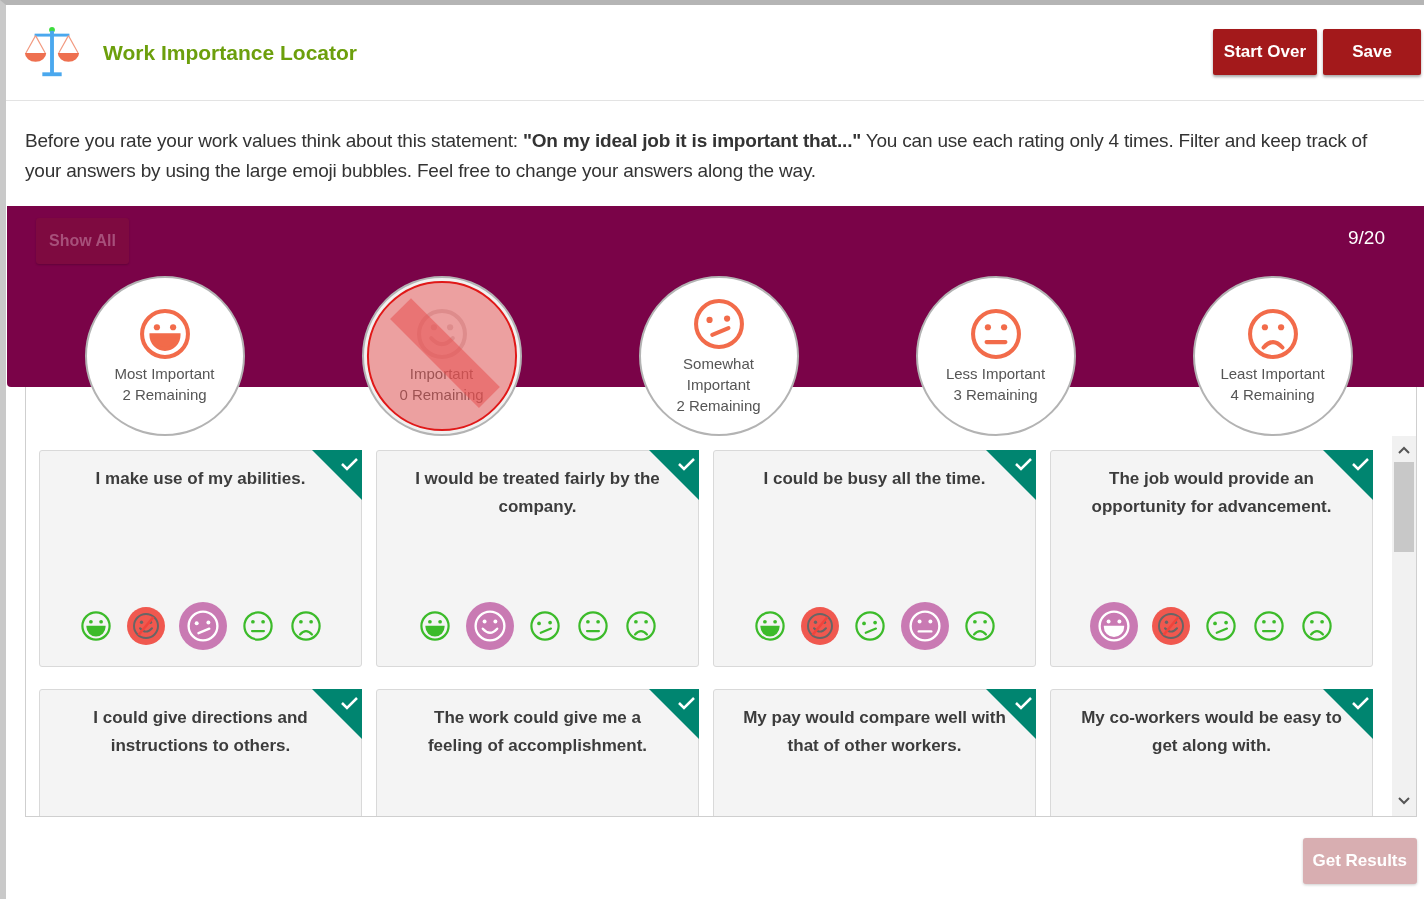 Image resolution: width=1424 pixels, height=899 pixels. I want to click on statement-text: I make use of my abilities., so click(200, 479).